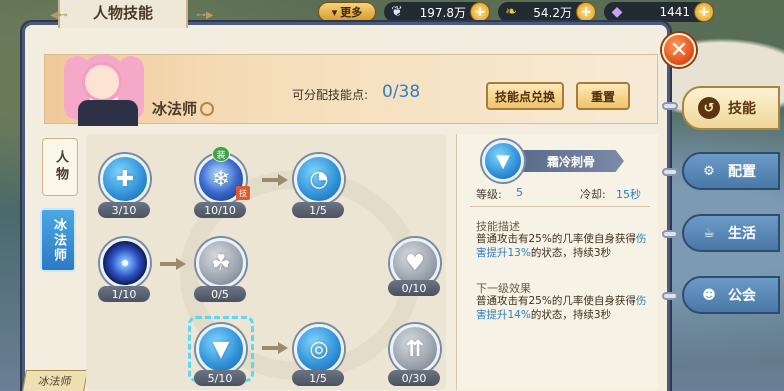  I want to click on panel-title: 人物技能, so click(123, 14).